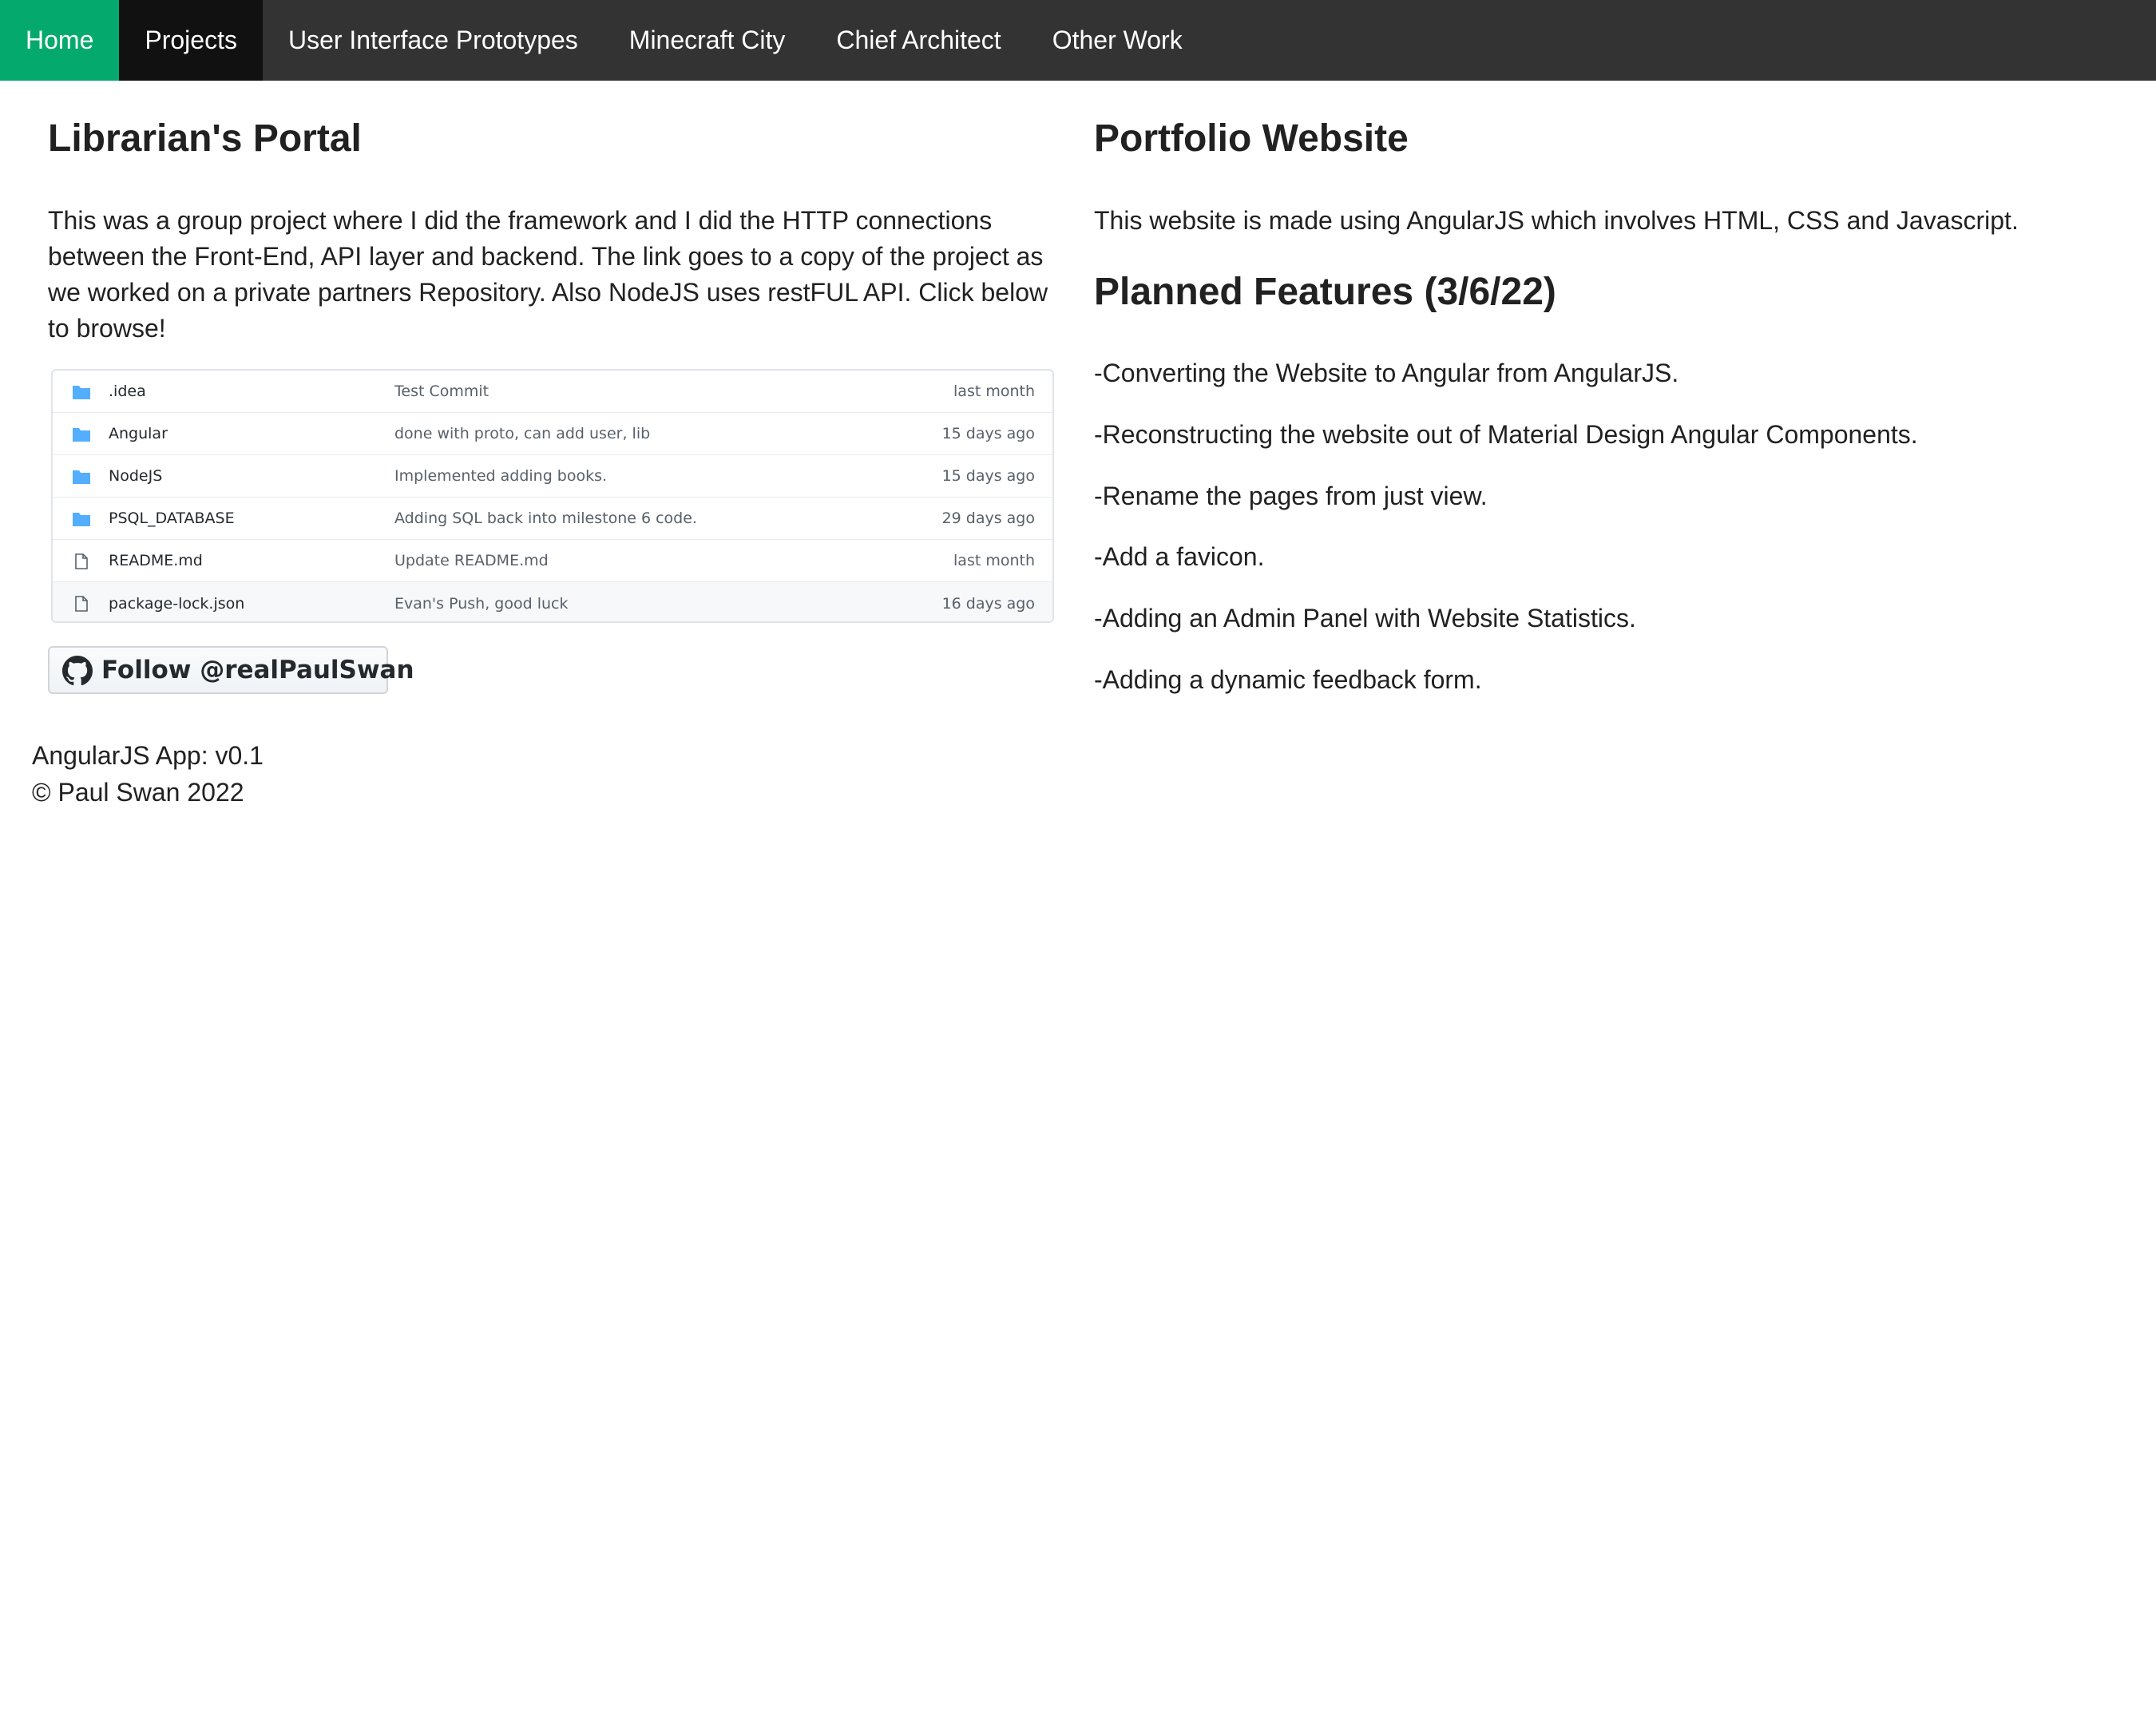 This screenshot has width=2156, height=1725. I want to click on nav-item-chief-architect: Chief Architect, so click(918, 41).